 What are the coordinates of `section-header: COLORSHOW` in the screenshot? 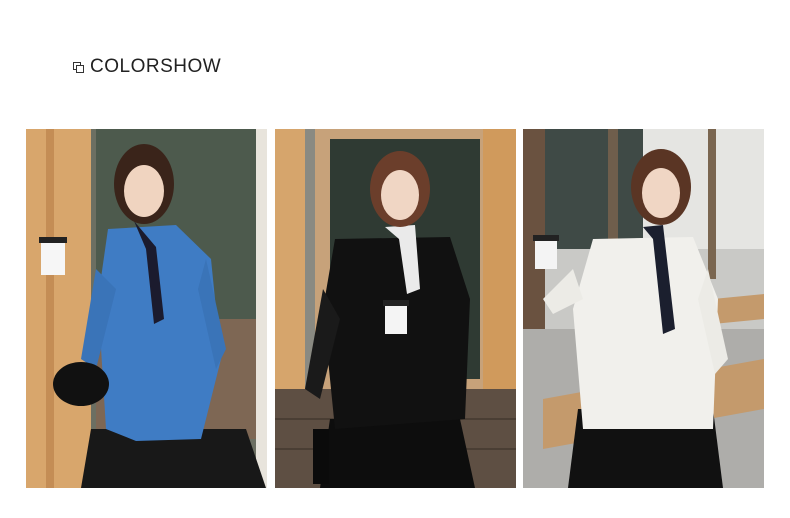 It's located at (147, 67).